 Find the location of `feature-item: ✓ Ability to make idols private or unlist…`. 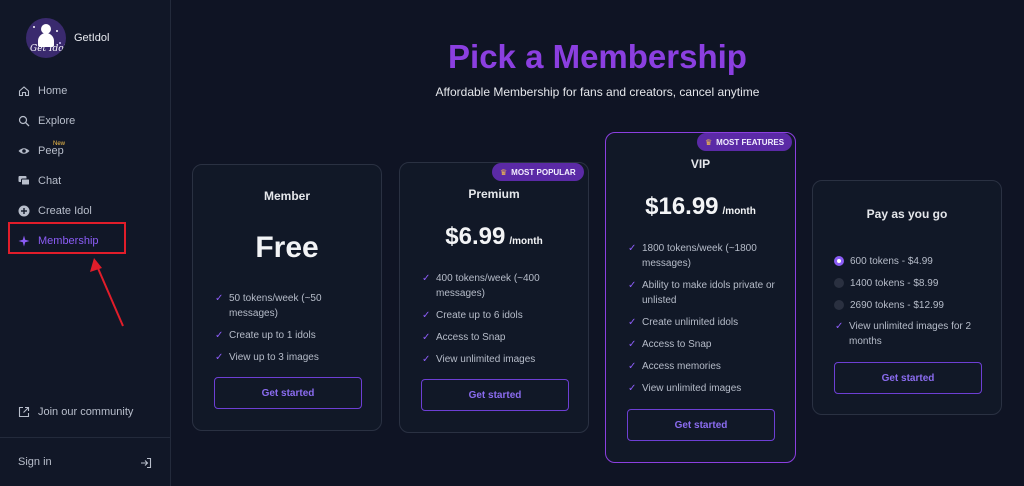

feature-item: ✓ Ability to make idols private or unlist… is located at coordinates (701, 293).